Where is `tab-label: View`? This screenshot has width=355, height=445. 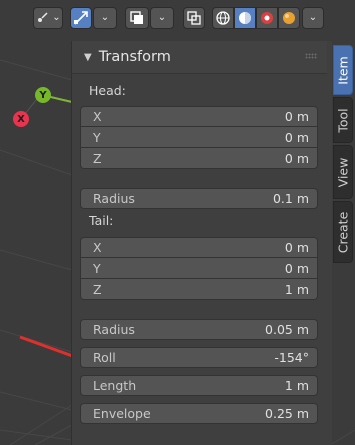
tab-label: View is located at coordinates (343, 172).